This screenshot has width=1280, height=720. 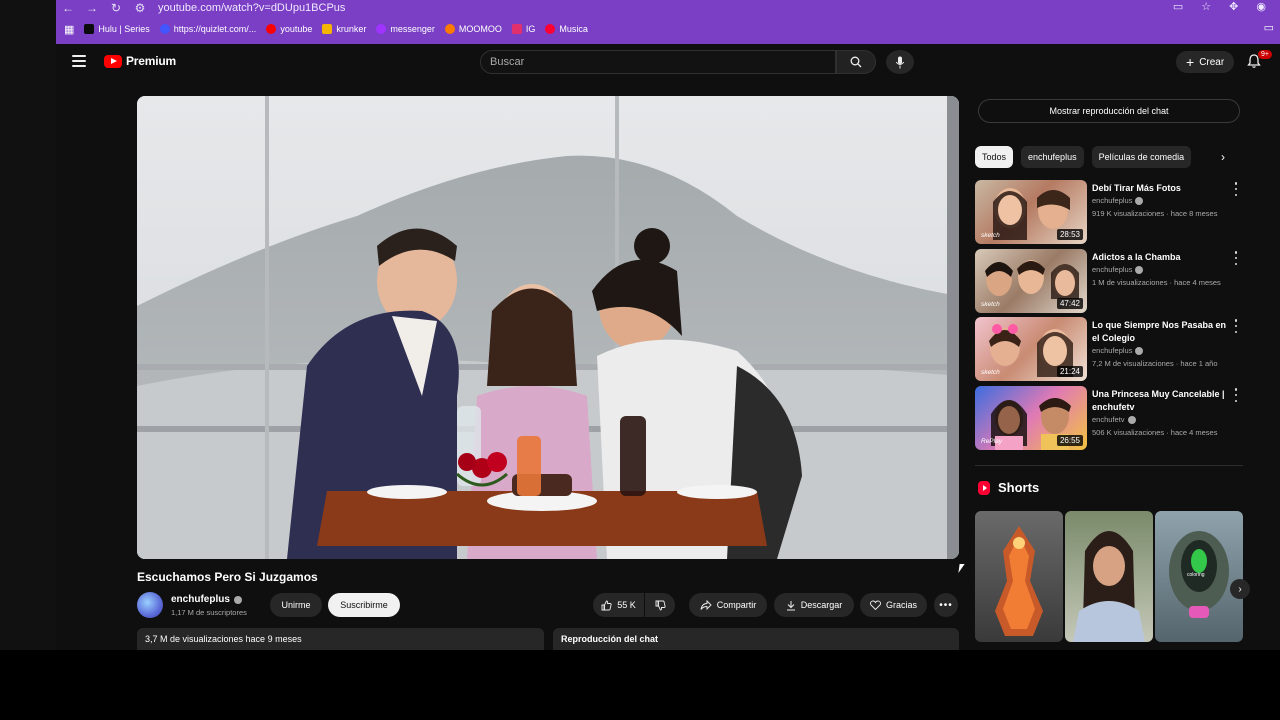 I want to click on chevron-right-icon: ›, so click(x=1223, y=157).